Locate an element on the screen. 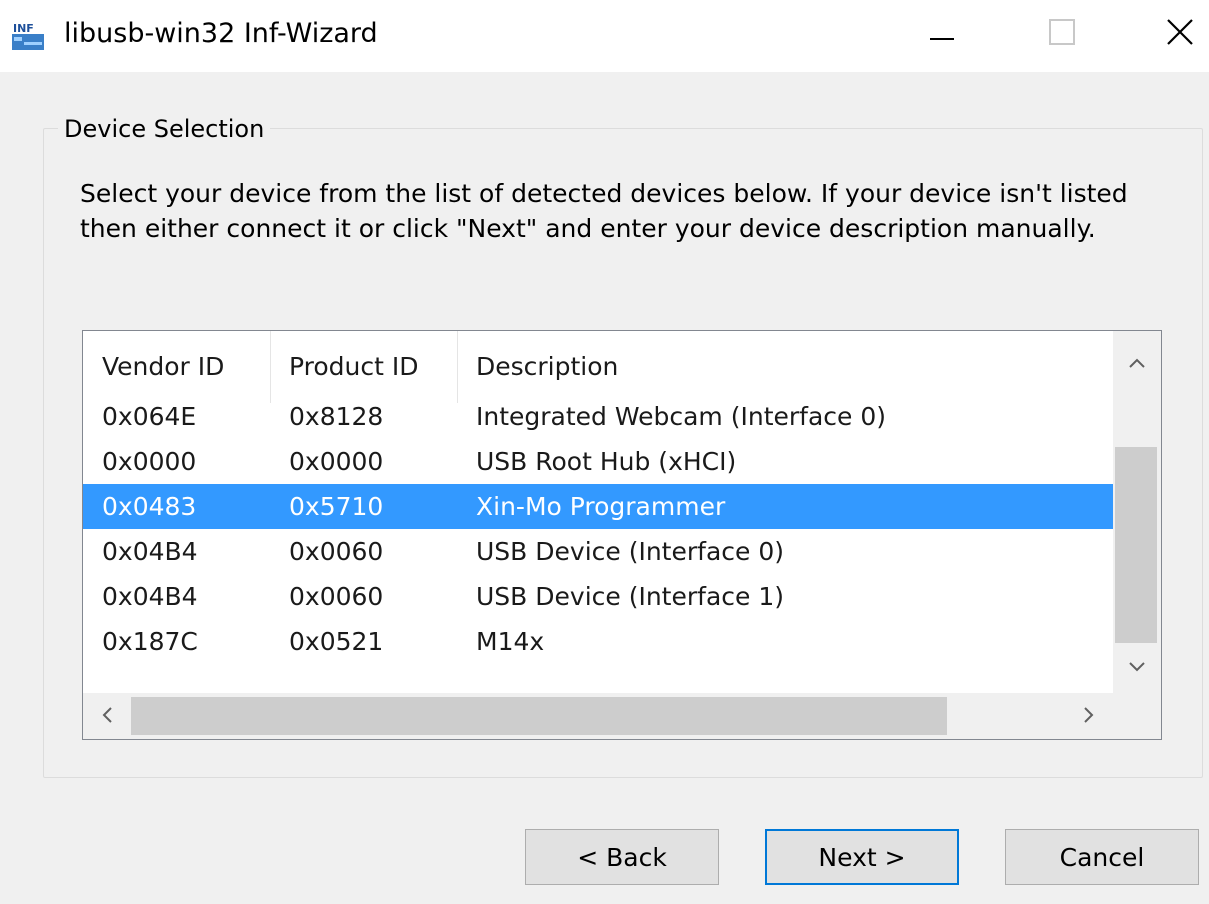 The image size is (1209, 904). scroll-left-button is located at coordinates (107, 716).